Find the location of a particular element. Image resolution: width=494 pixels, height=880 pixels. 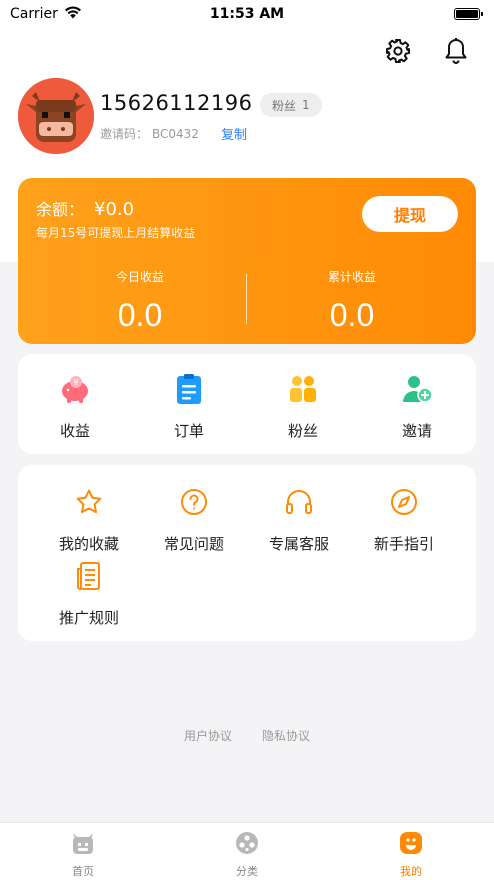

avatar is located at coordinates (56, 116).